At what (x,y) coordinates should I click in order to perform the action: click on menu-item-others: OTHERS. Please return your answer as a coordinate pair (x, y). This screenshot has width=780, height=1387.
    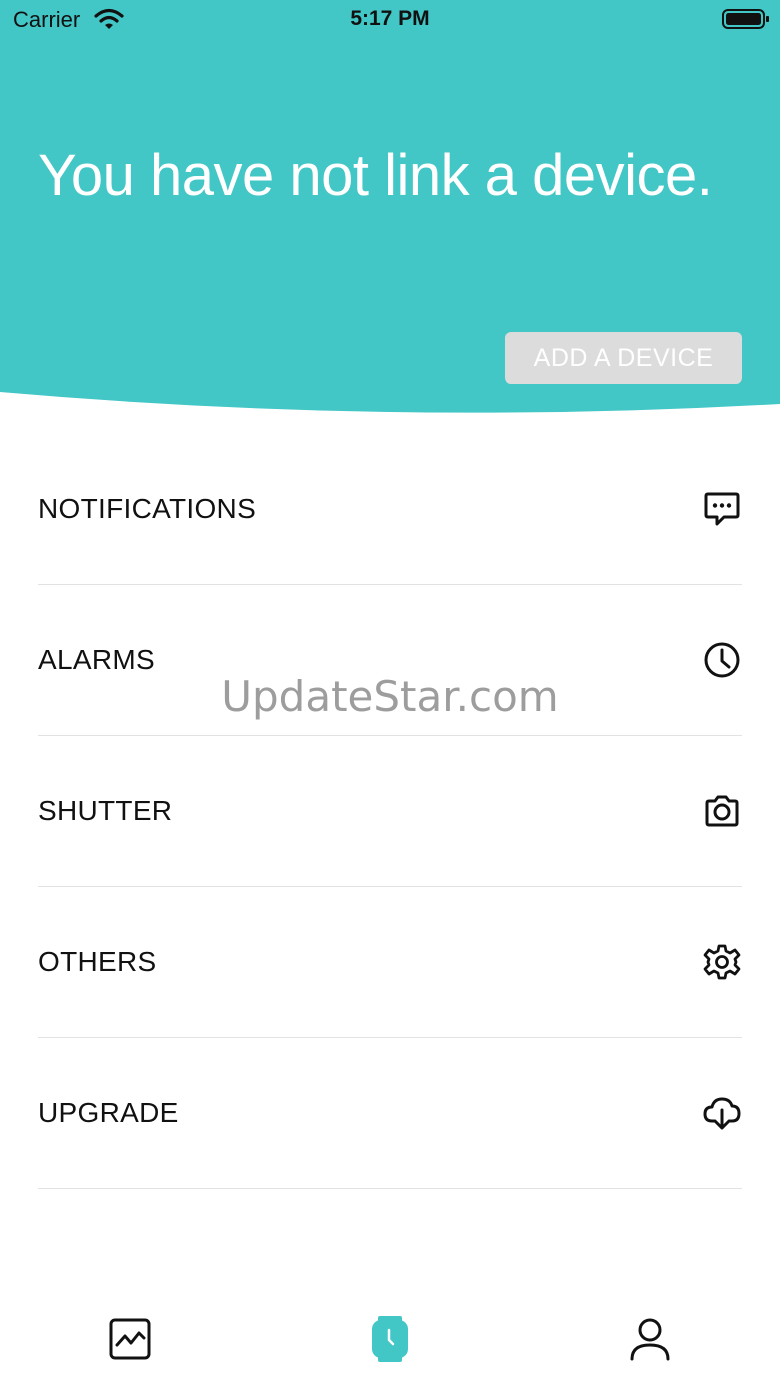
    Looking at the image, I should click on (390, 962).